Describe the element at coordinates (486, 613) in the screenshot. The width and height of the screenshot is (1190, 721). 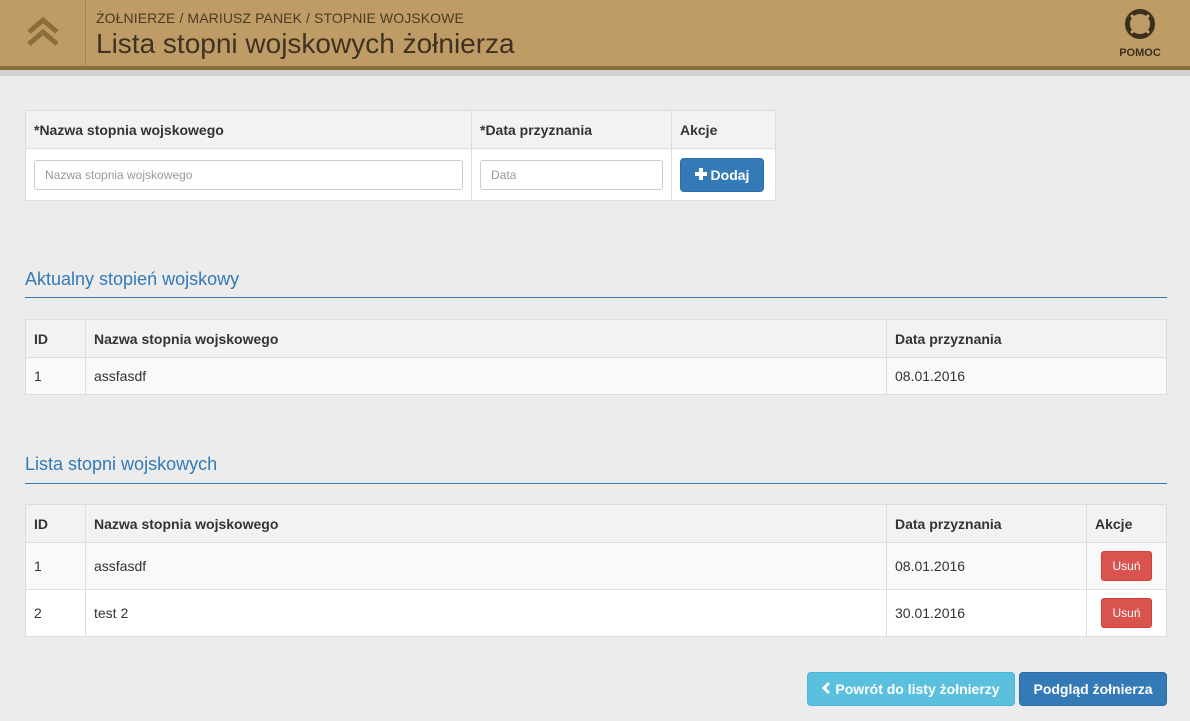
I see `cell-name: test 2` at that location.